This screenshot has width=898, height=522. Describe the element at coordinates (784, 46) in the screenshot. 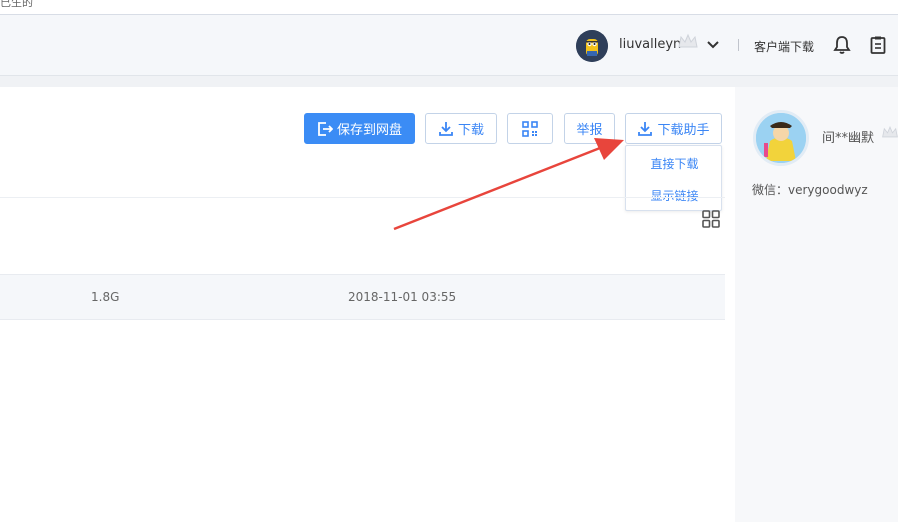

I see `client-download-link: 客户端下载` at that location.